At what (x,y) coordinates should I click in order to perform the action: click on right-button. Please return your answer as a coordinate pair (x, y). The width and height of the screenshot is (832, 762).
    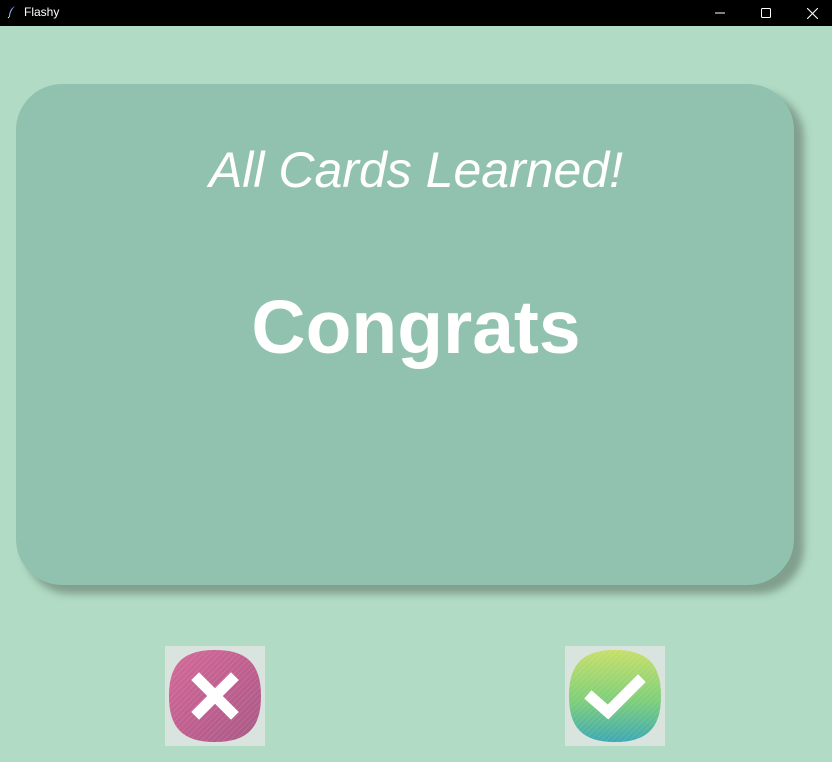
    Looking at the image, I should click on (615, 696).